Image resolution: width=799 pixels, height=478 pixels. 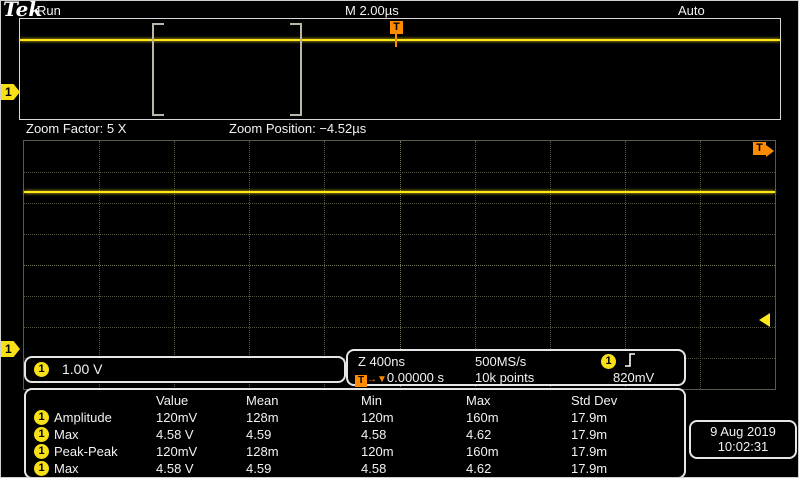 What do you see at coordinates (185, 369) in the screenshot?
I see `channel-scale-panel: 1 1.00 V` at bounding box center [185, 369].